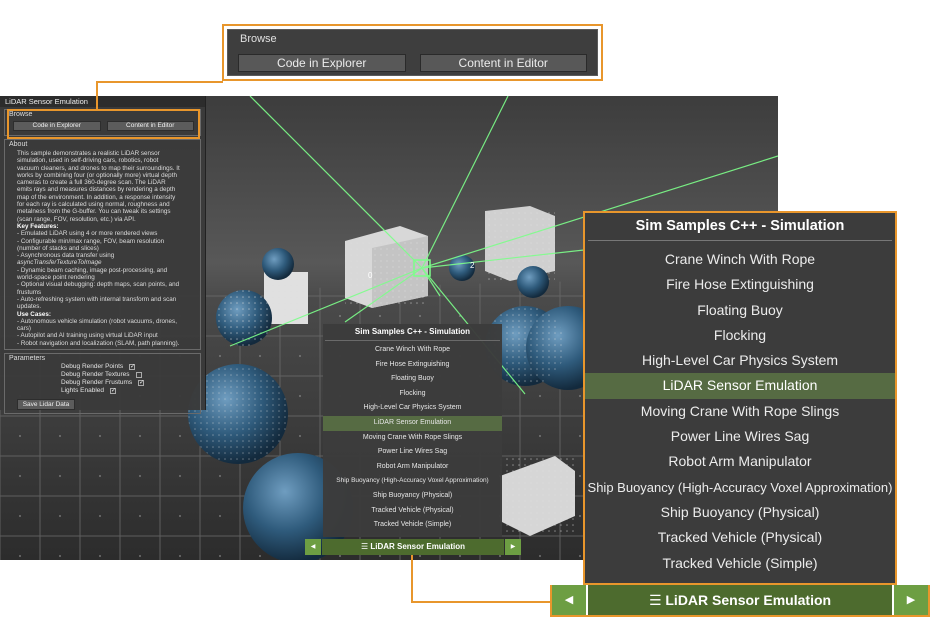 The image size is (930, 617). I want to click on samples-menu-title: Sim Samples C++ - Simulation, so click(412, 331).